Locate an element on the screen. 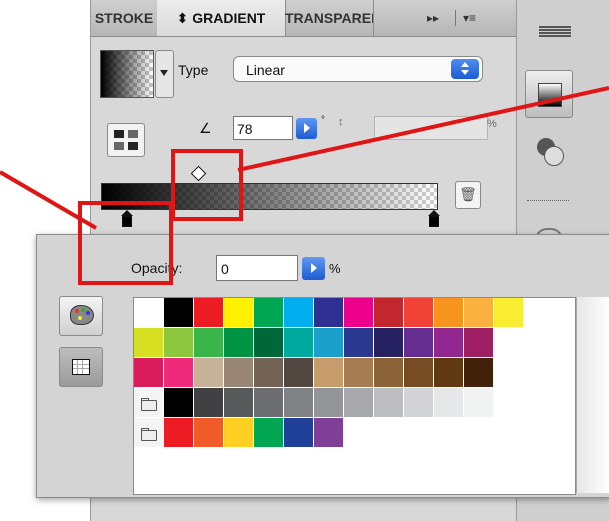 The width and height of the screenshot is (609, 521). gradient-thumbnail is located at coordinates (127, 74).